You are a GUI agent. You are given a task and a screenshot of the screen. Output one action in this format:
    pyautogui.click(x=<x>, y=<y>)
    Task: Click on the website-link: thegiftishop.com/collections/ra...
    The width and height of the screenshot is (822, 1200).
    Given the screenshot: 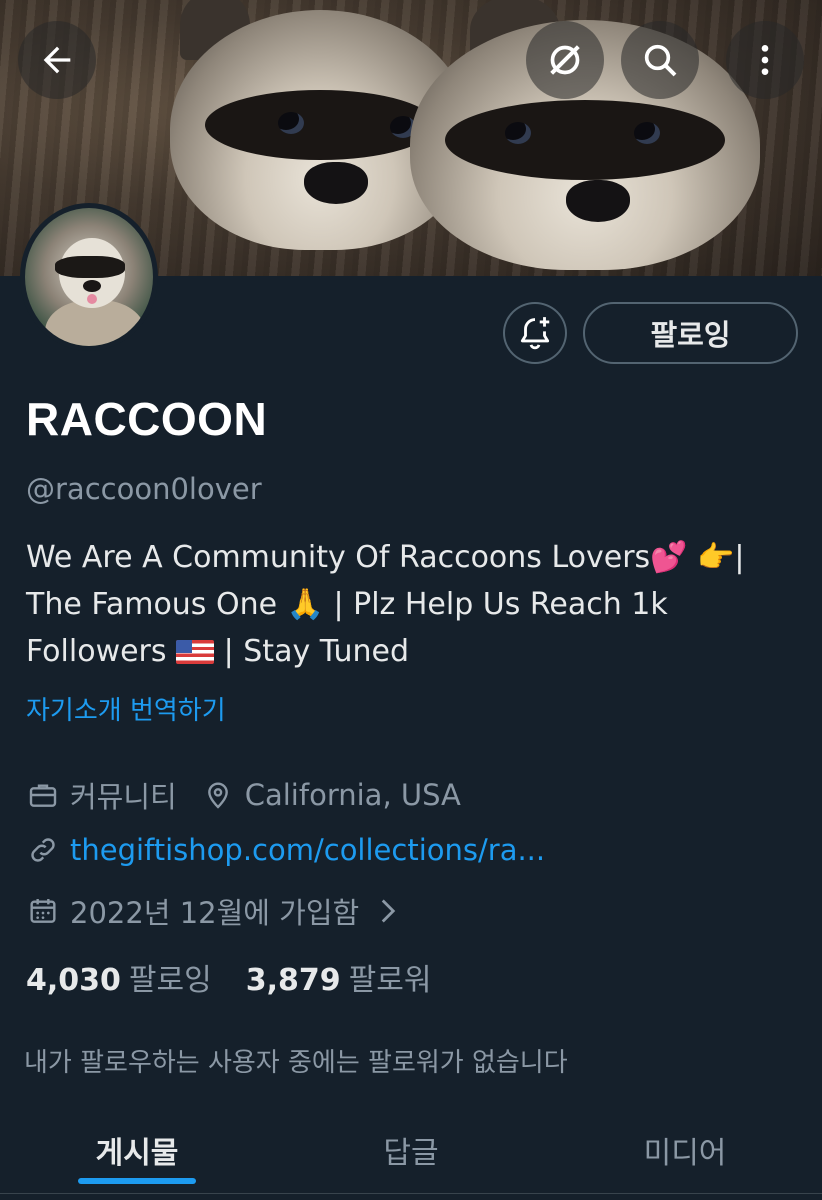 What is the action you would take?
    pyautogui.click(x=307, y=850)
    